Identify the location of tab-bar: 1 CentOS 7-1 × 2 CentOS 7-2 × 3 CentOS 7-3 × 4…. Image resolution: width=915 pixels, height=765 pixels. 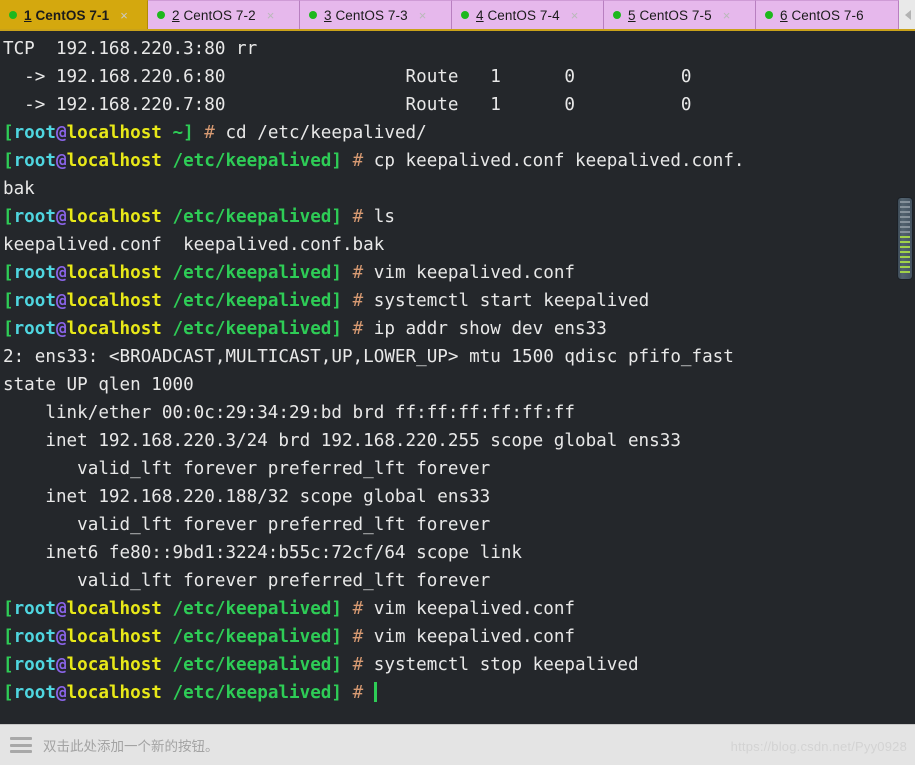
(457, 15).